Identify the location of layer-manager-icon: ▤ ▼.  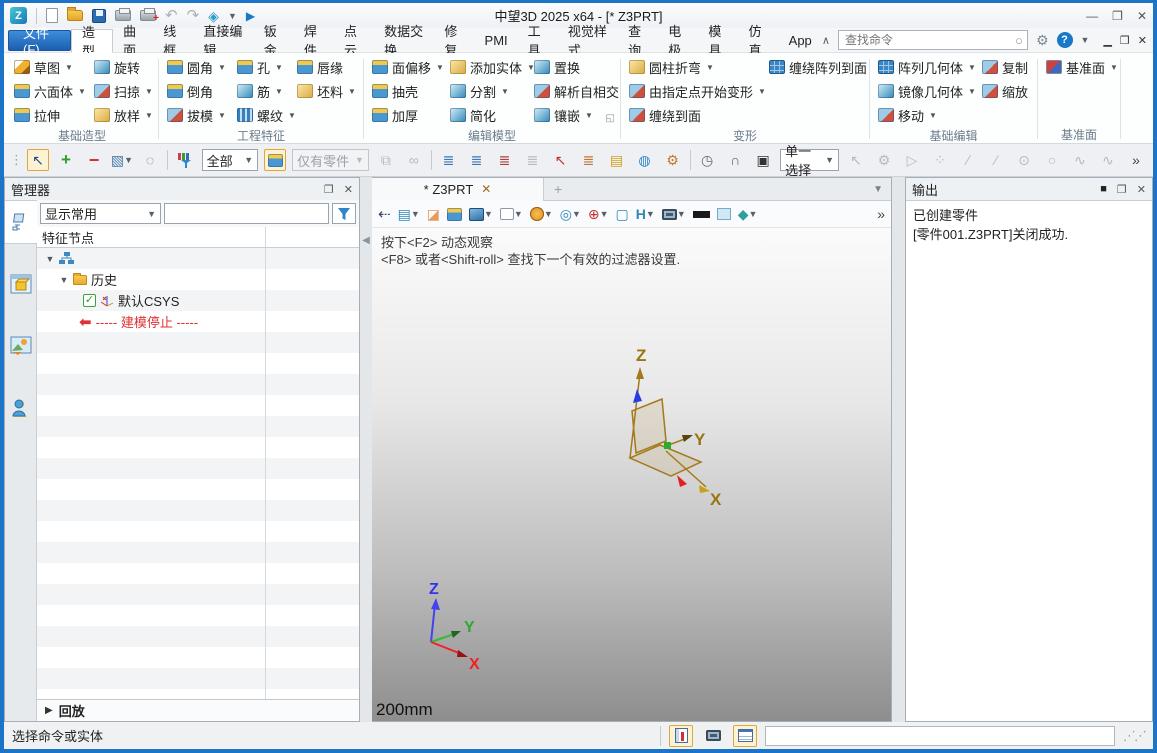
(409, 214).